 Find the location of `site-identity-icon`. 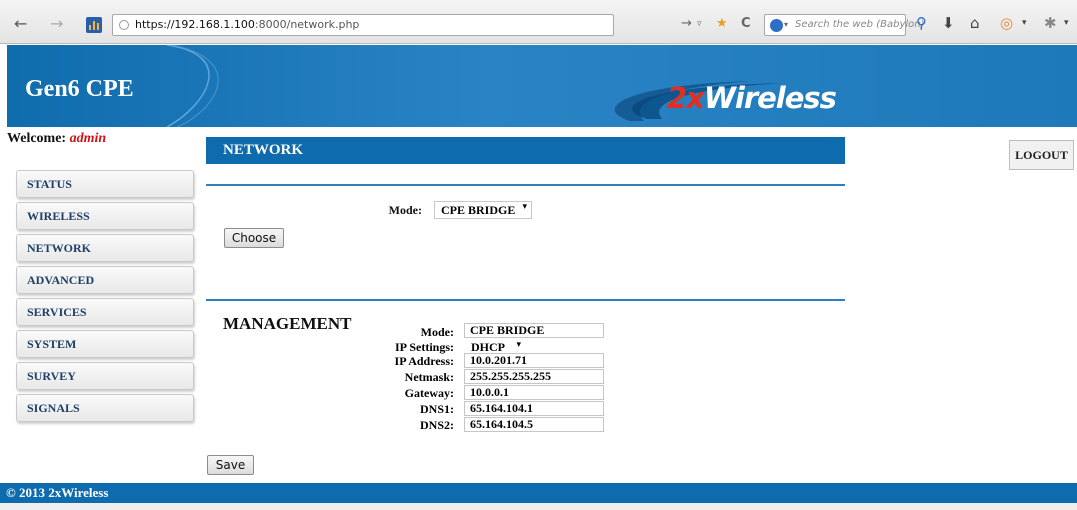

site-identity-icon is located at coordinates (124, 25).